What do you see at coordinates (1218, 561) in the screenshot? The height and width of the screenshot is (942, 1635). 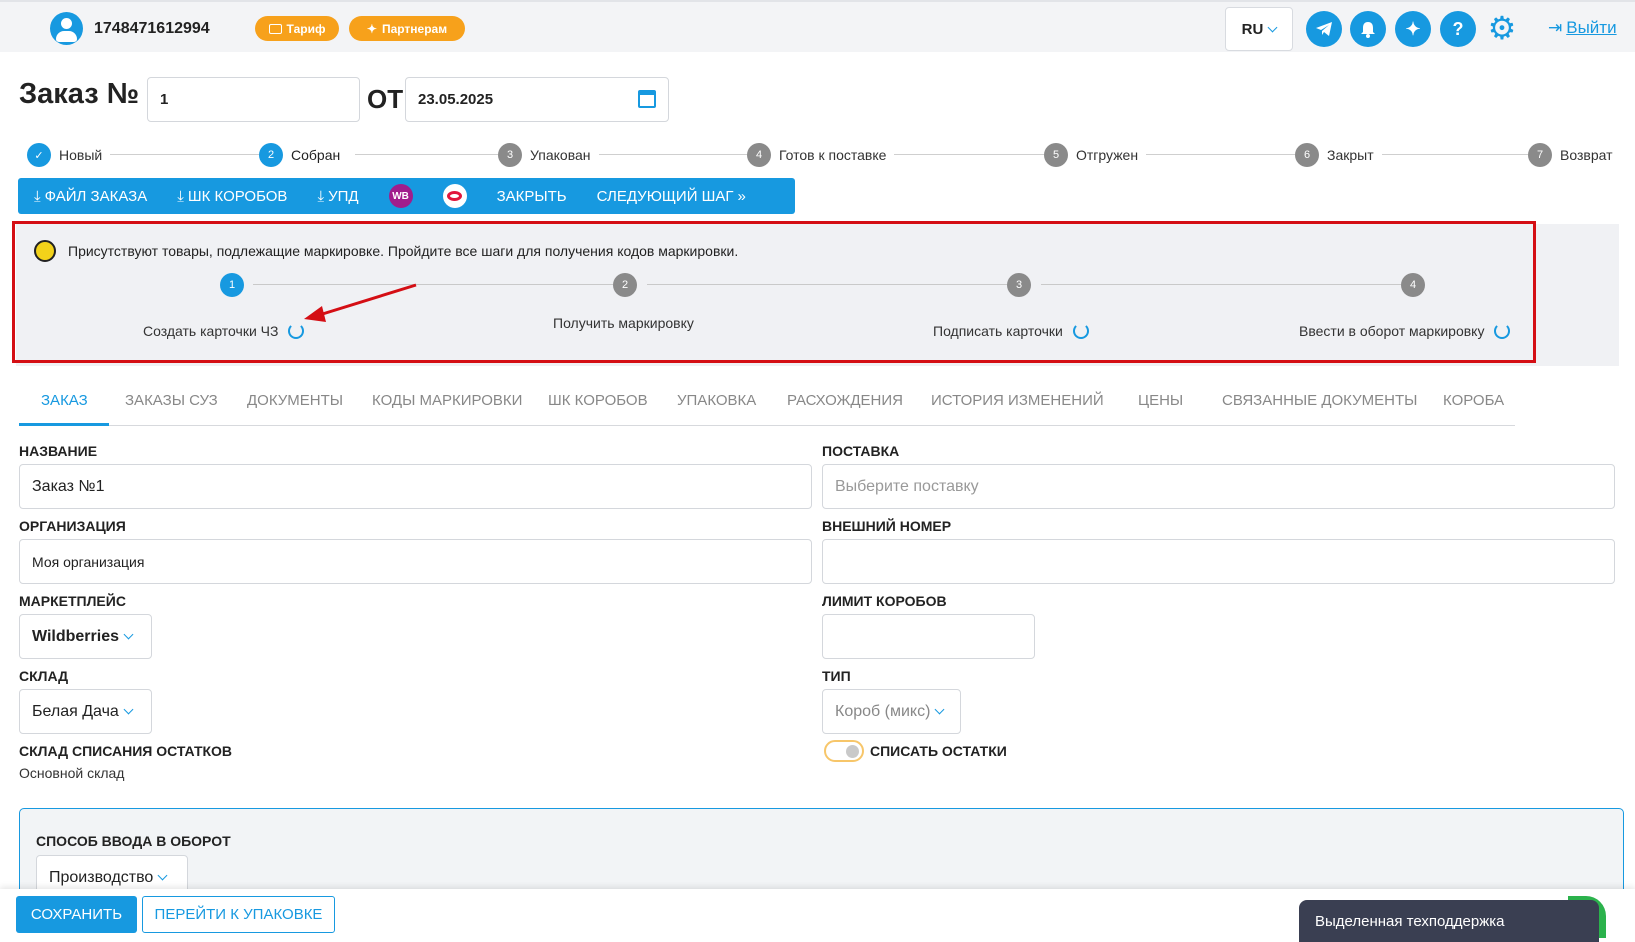 I see `external-number-input` at bounding box center [1218, 561].